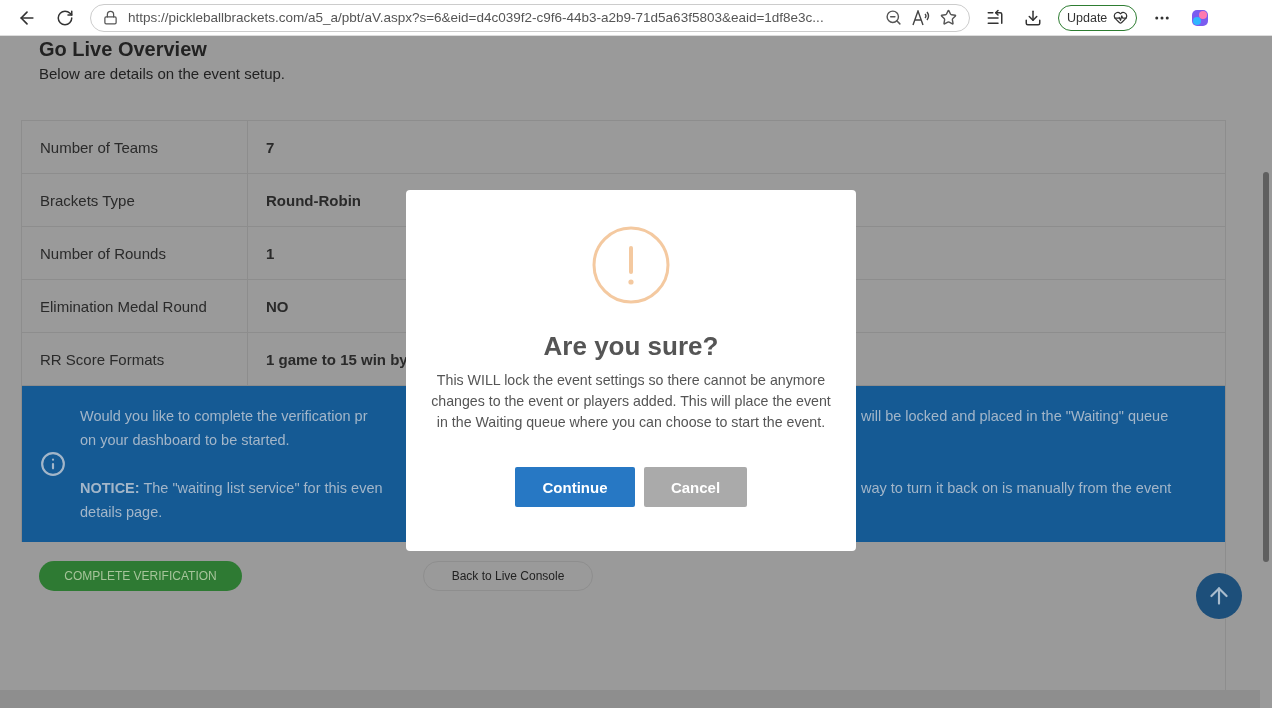  Describe the element at coordinates (122, 512) in the screenshot. I see `info-text: details page.` at that location.